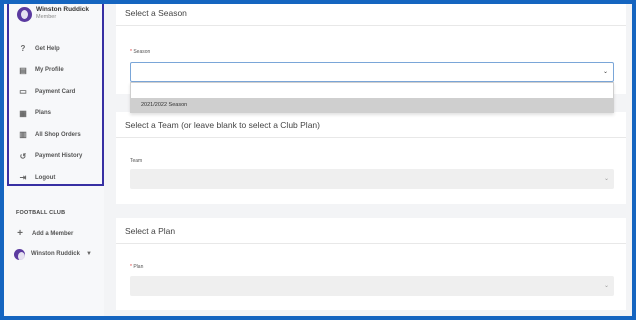 The width and height of the screenshot is (636, 320). Describe the element at coordinates (371, 15) in the screenshot. I see `season-card-title: Select a Season` at that location.